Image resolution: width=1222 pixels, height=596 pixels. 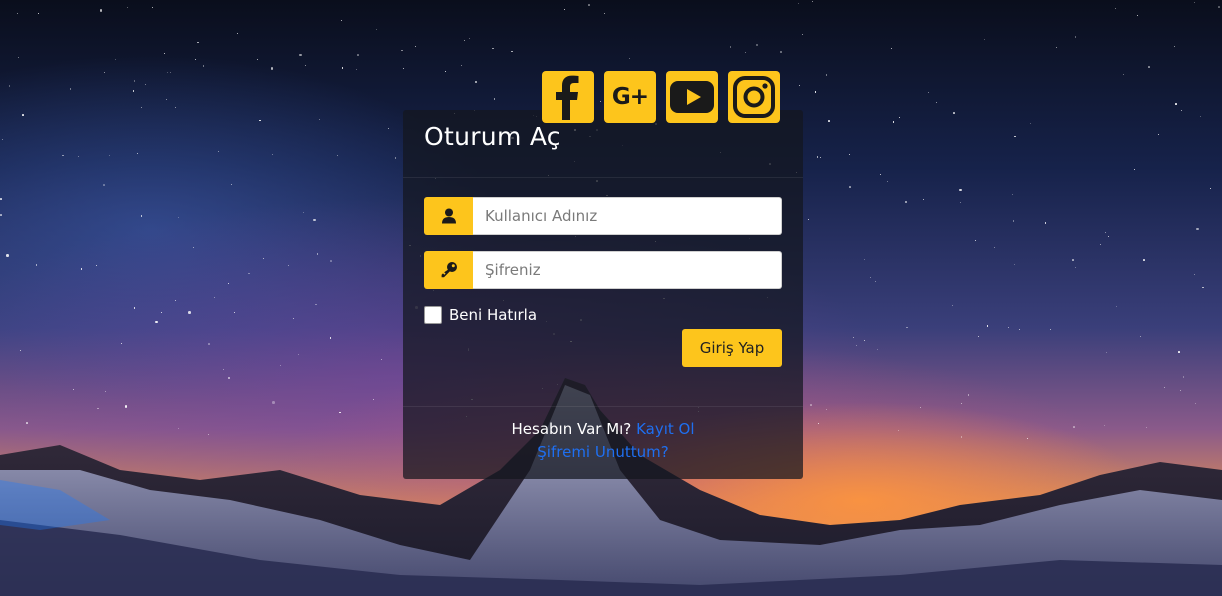 What do you see at coordinates (603, 177) in the screenshot?
I see `title-divider` at bounding box center [603, 177].